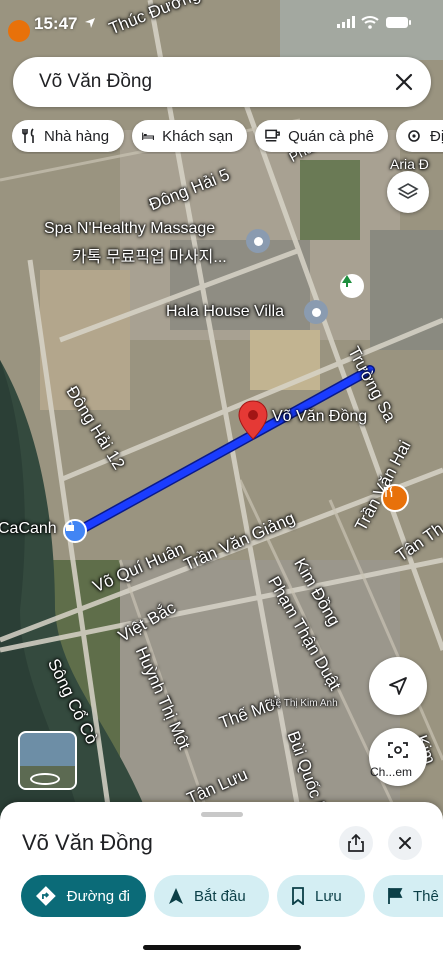 The image size is (443, 960). I want to click on close-sheet-button, so click(405, 843).